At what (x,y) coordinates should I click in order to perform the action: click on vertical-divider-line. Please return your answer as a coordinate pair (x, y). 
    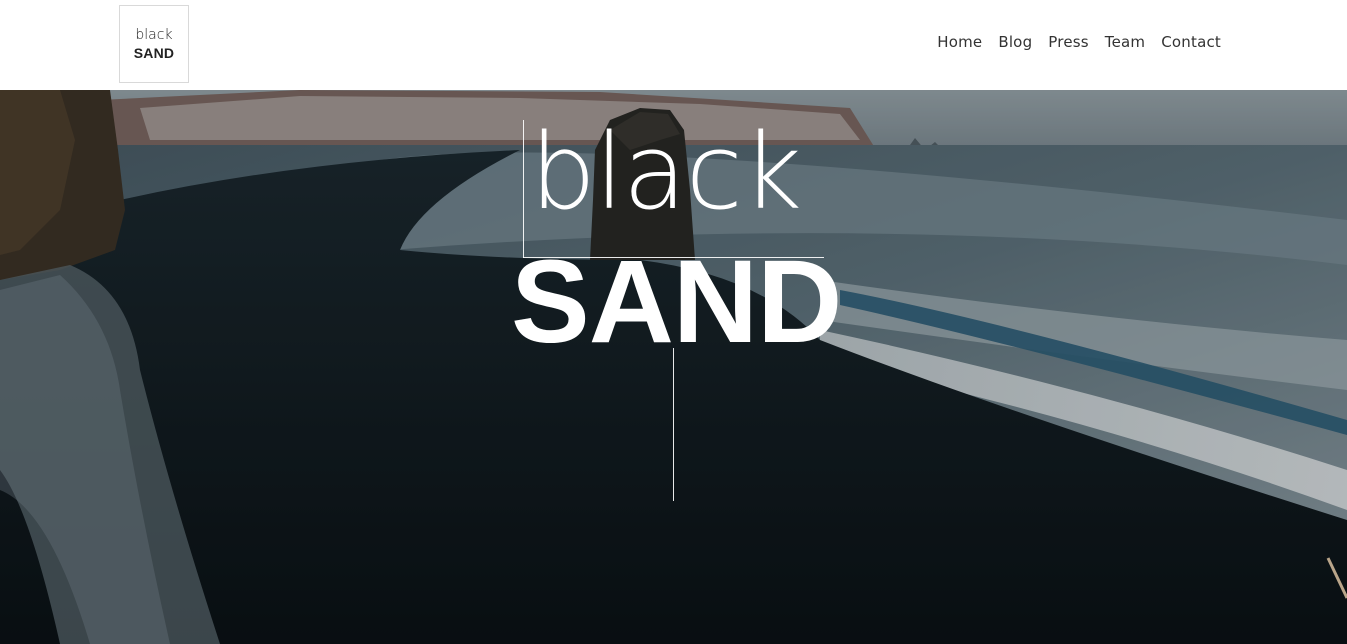
    Looking at the image, I should click on (673, 424).